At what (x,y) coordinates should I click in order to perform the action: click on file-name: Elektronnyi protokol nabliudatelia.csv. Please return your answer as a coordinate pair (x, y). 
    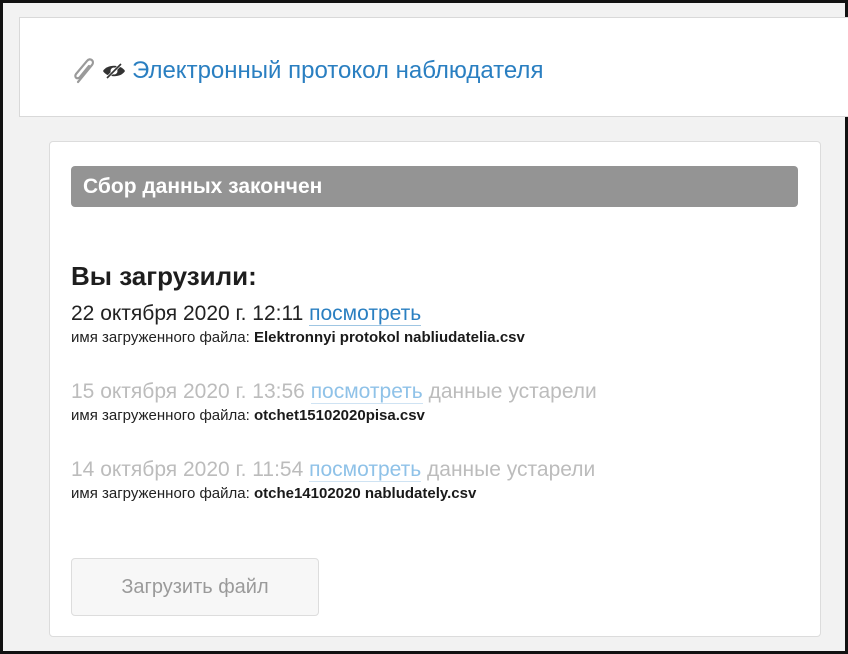
    Looking at the image, I should click on (389, 337).